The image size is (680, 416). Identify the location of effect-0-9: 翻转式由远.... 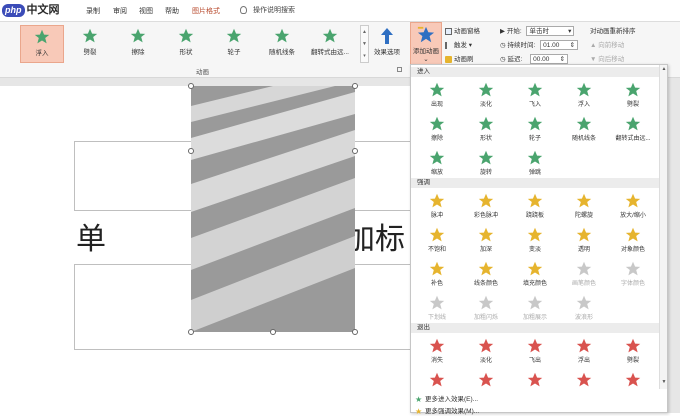
(633, 129).